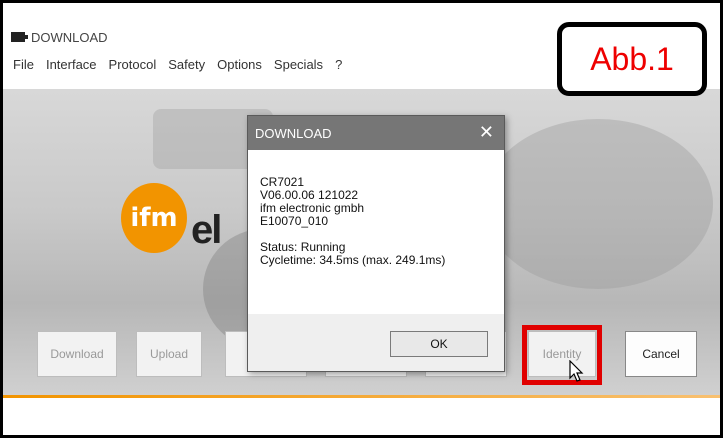 The height and width of the screenshot is (438, 723). I want to click on mouse-cursor-icon, so click(576, 371).